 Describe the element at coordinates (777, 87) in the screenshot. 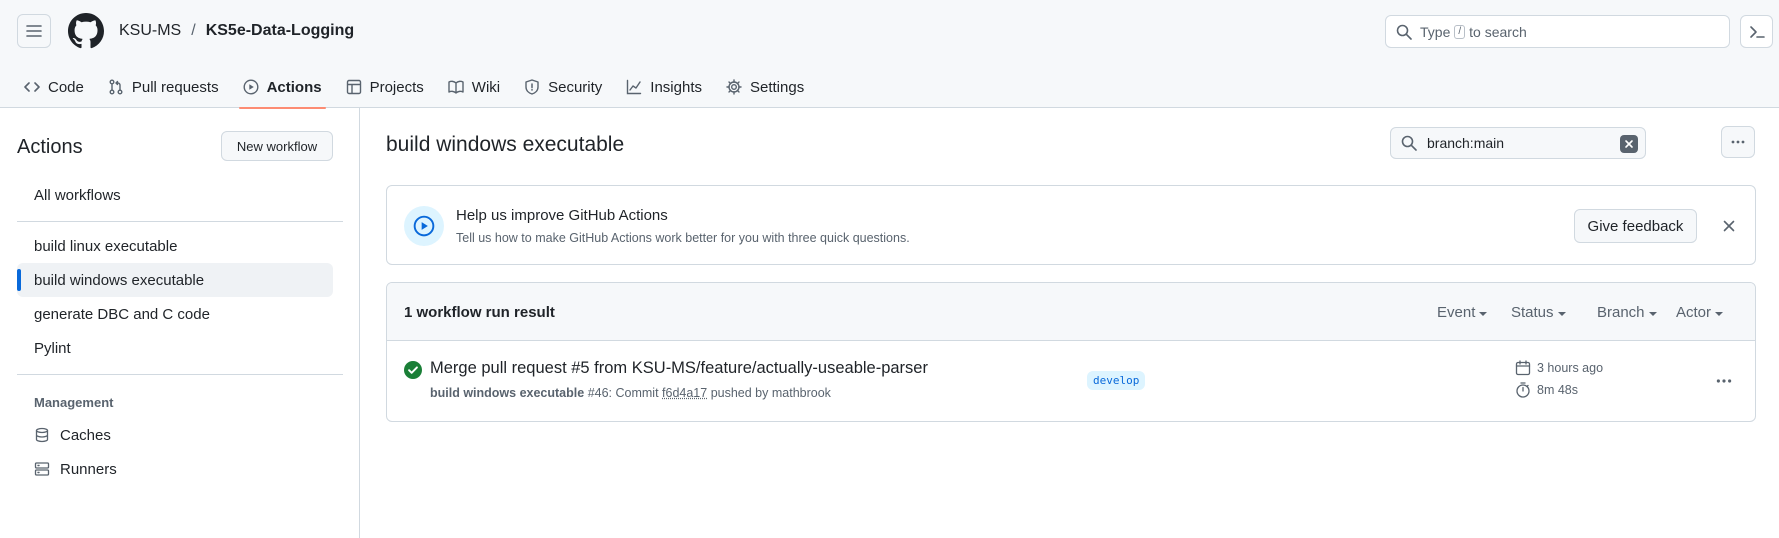

I see `tab-label: Settings` at that location.